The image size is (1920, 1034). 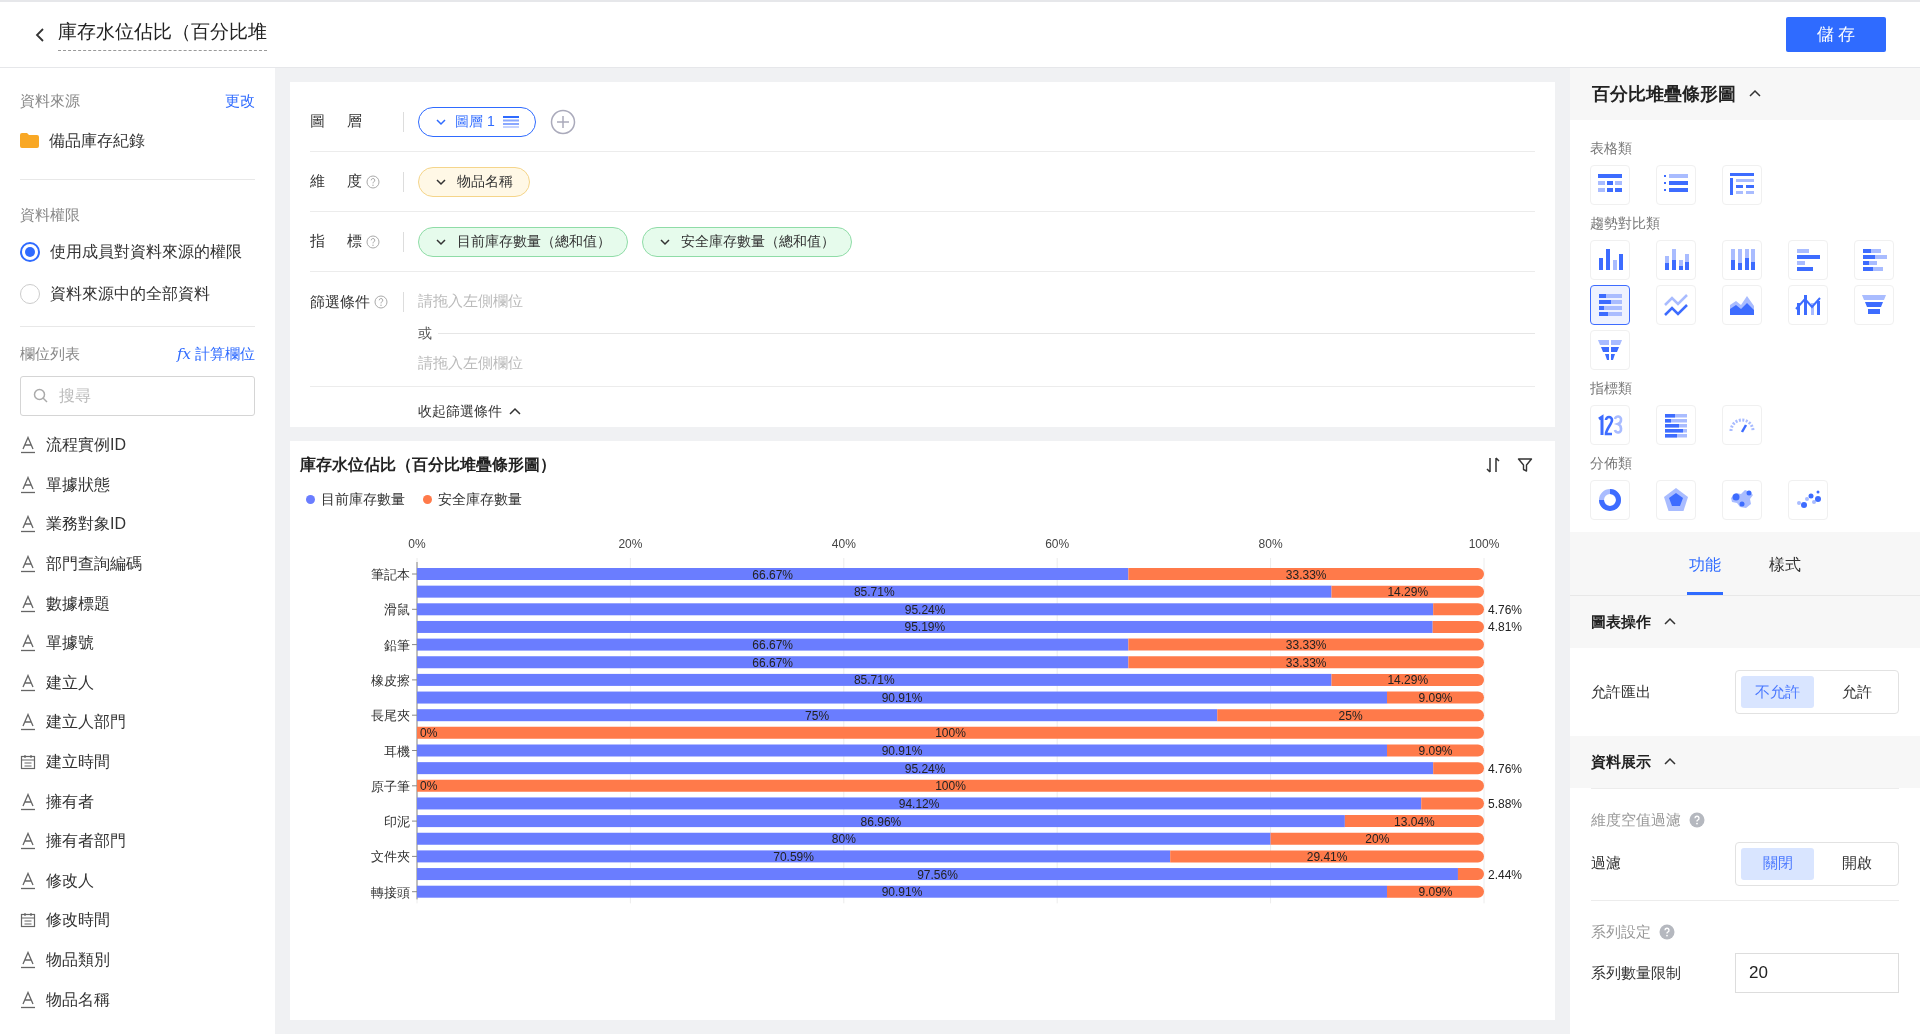 I want to click on row-label: 維度, so click(x=336, y=181).